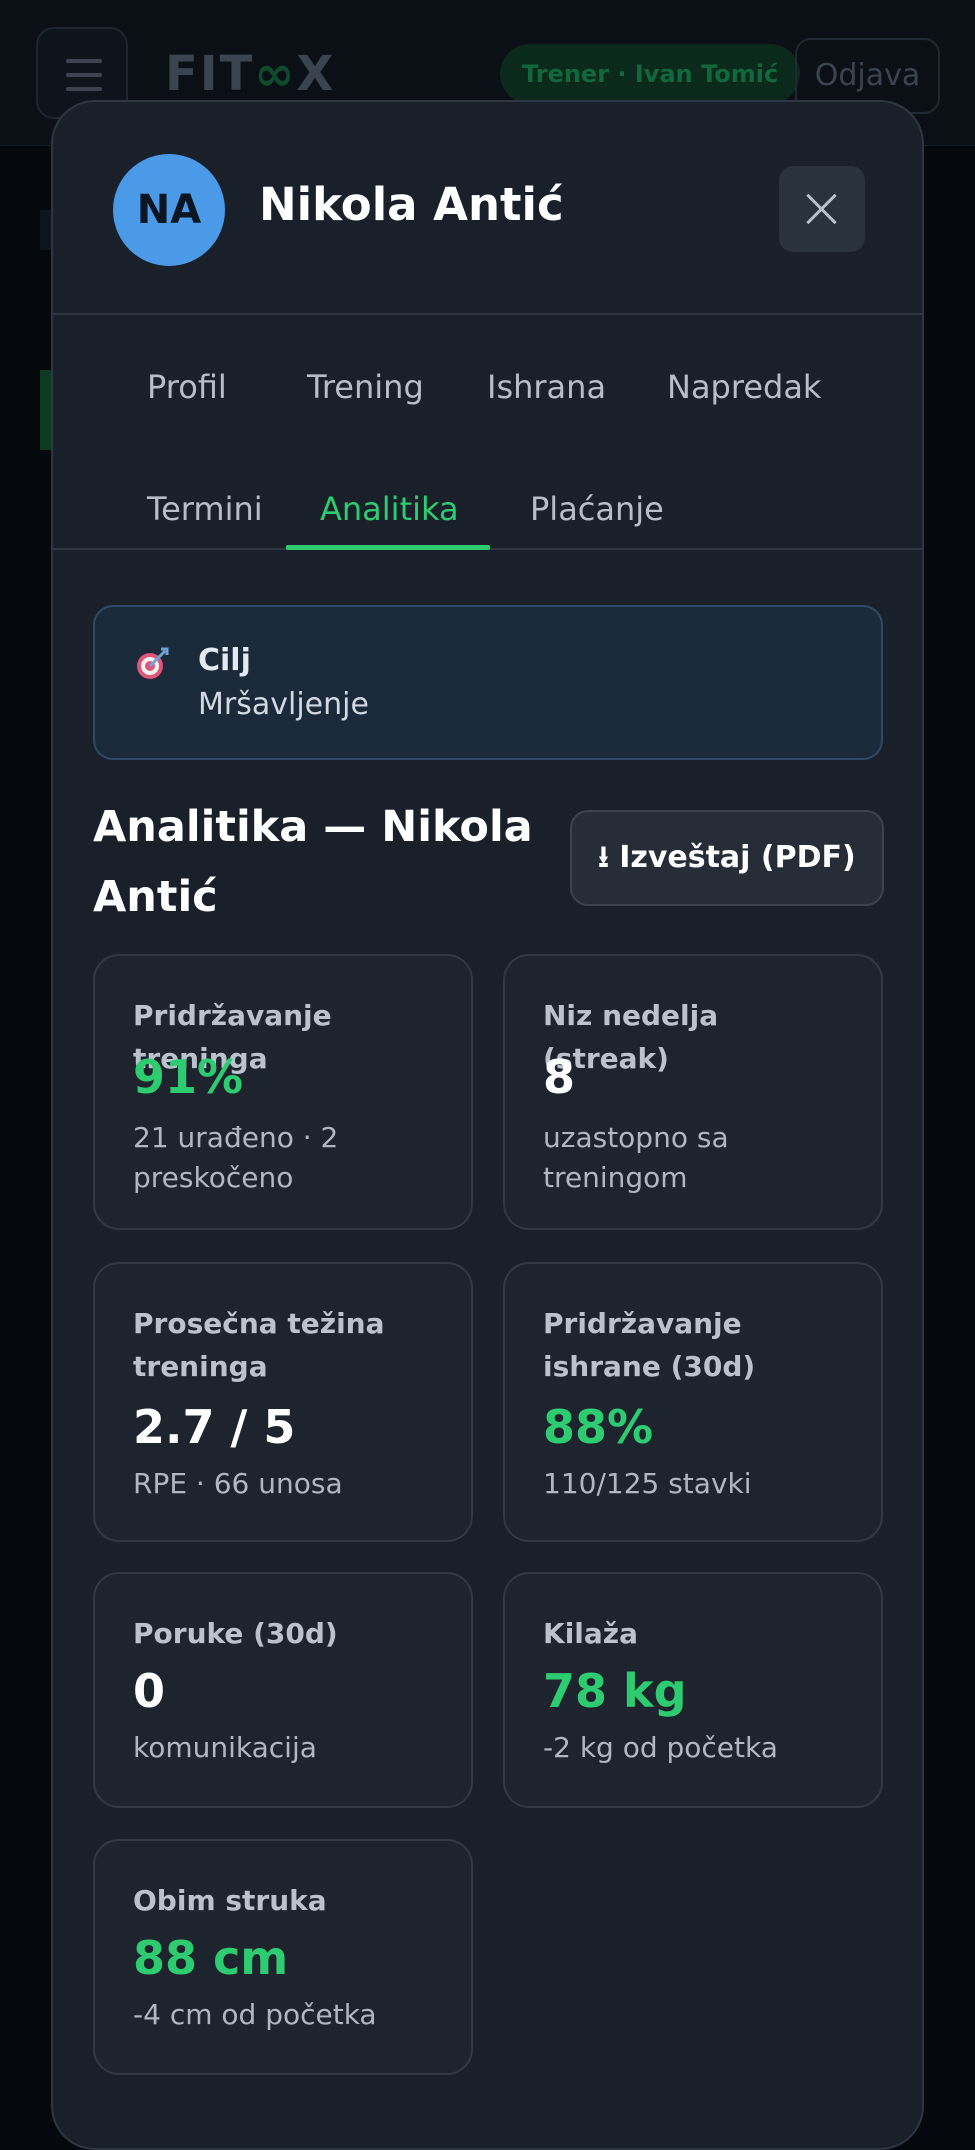 Image resolution: width=975 pixels, height=2150 pixels. I want to click on logo-infinity: ∞, so click(275, 74).